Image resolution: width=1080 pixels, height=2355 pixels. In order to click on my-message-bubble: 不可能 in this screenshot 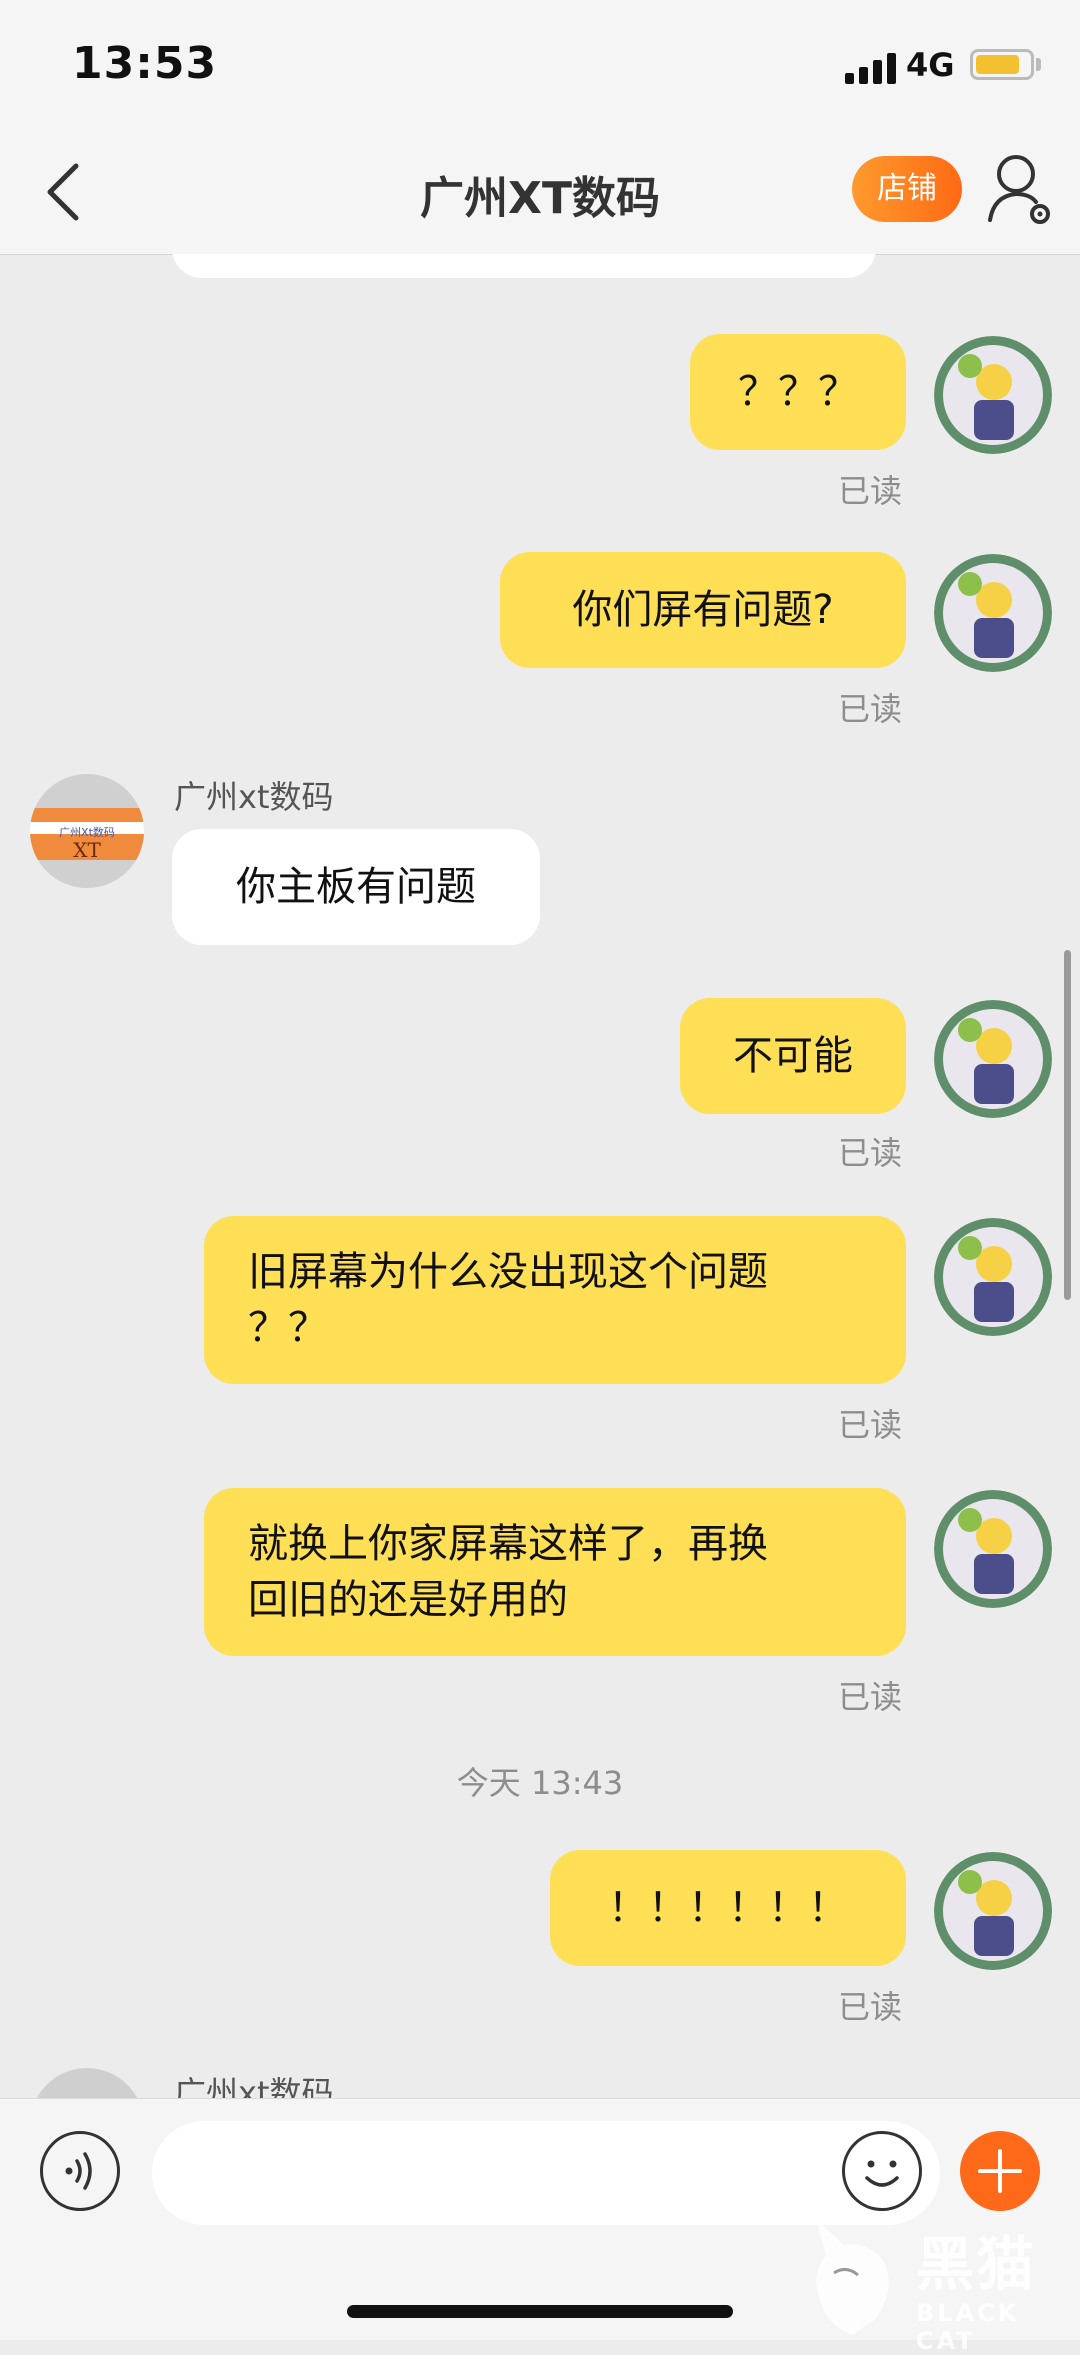, I will do `click(793, 1056)`.